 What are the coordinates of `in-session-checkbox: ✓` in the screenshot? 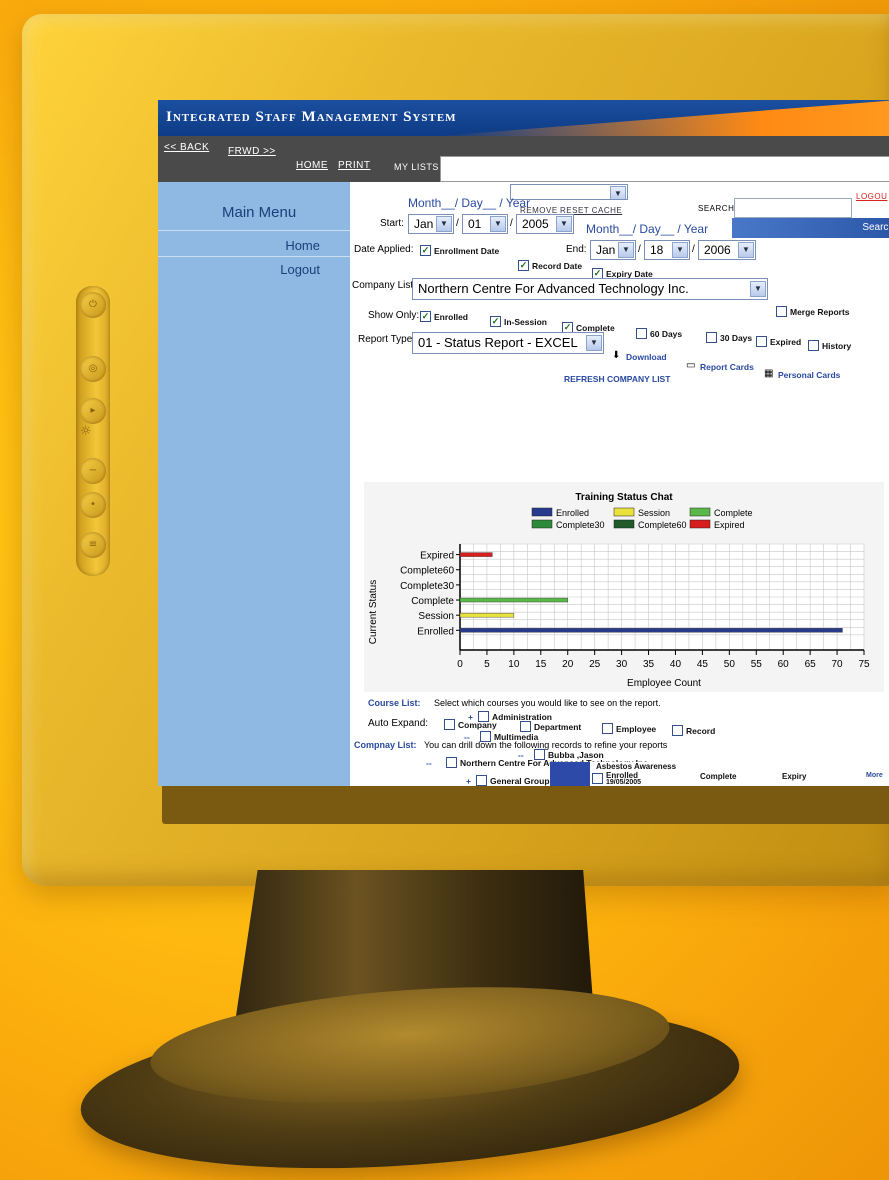 It's located at (495, 321).